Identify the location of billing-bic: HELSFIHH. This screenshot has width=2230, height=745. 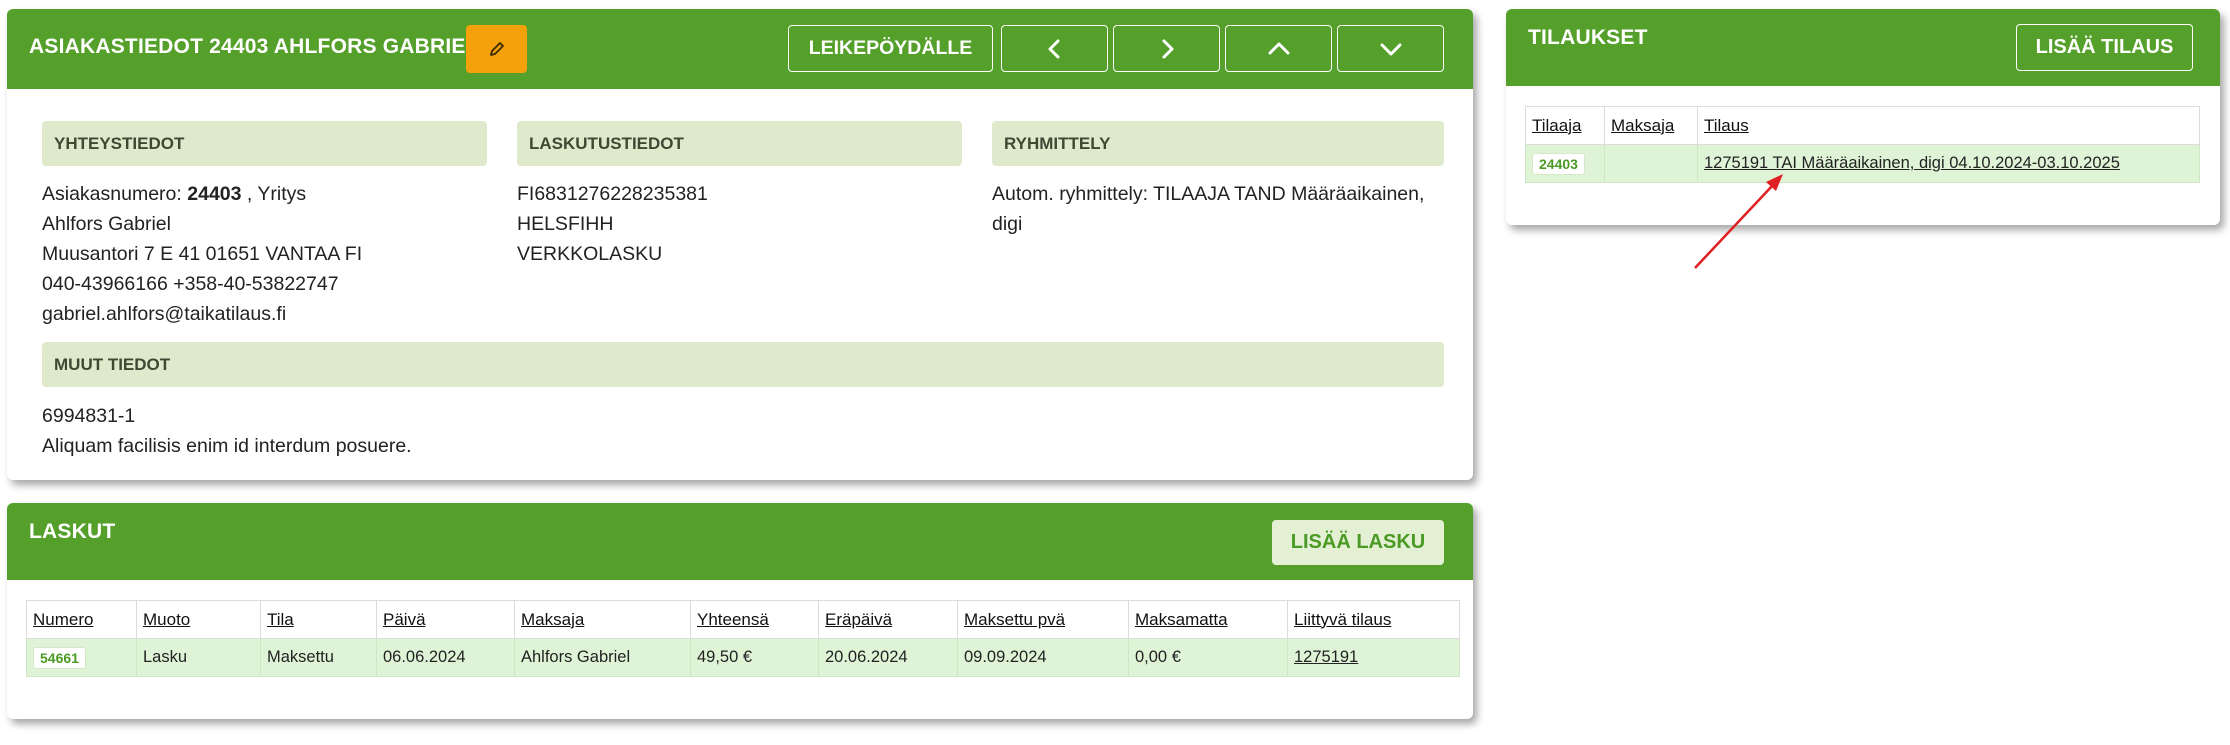
(565, 224).